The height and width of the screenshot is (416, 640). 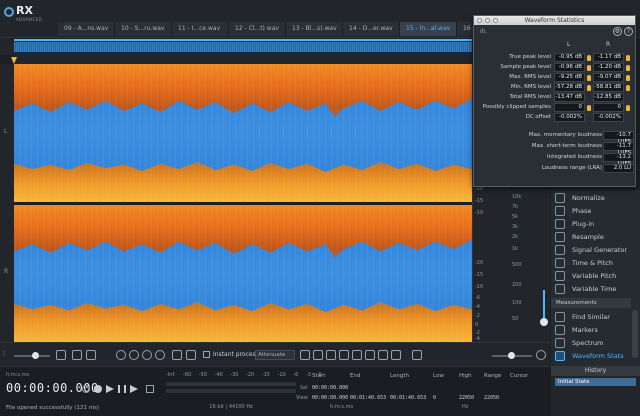 I want to click on view-range-value: 22050, so click(x=491, y=398).